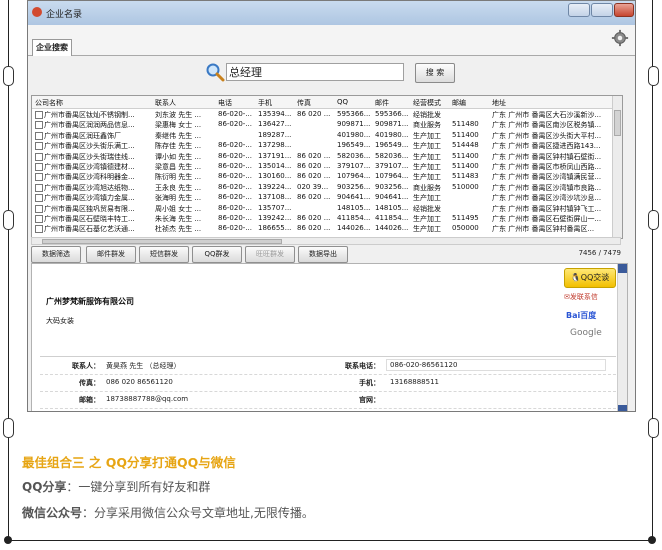  I want to click on gear-icon, so click(620, 38).